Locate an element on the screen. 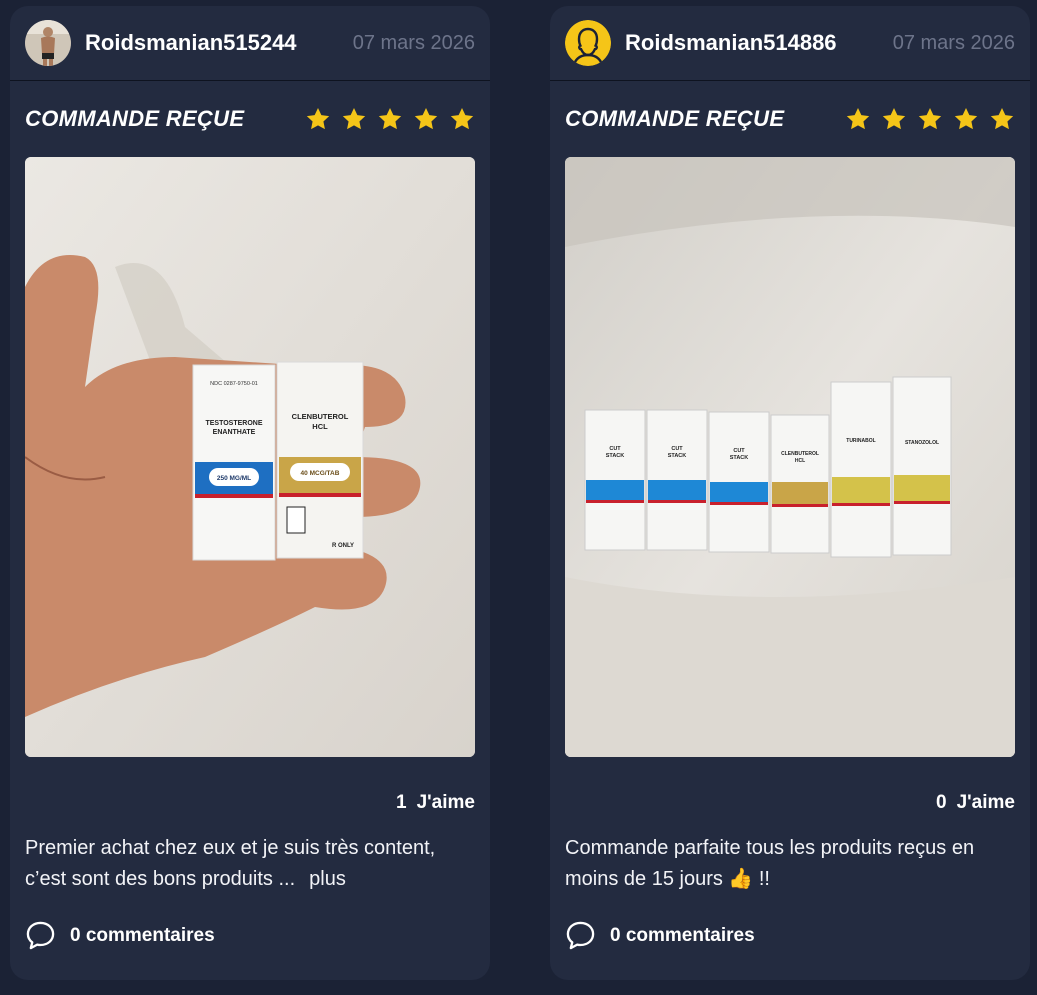 This screenshot has width=1037, height=995. svg-text: 250 MG/ML is located at coordinates (234, 478).